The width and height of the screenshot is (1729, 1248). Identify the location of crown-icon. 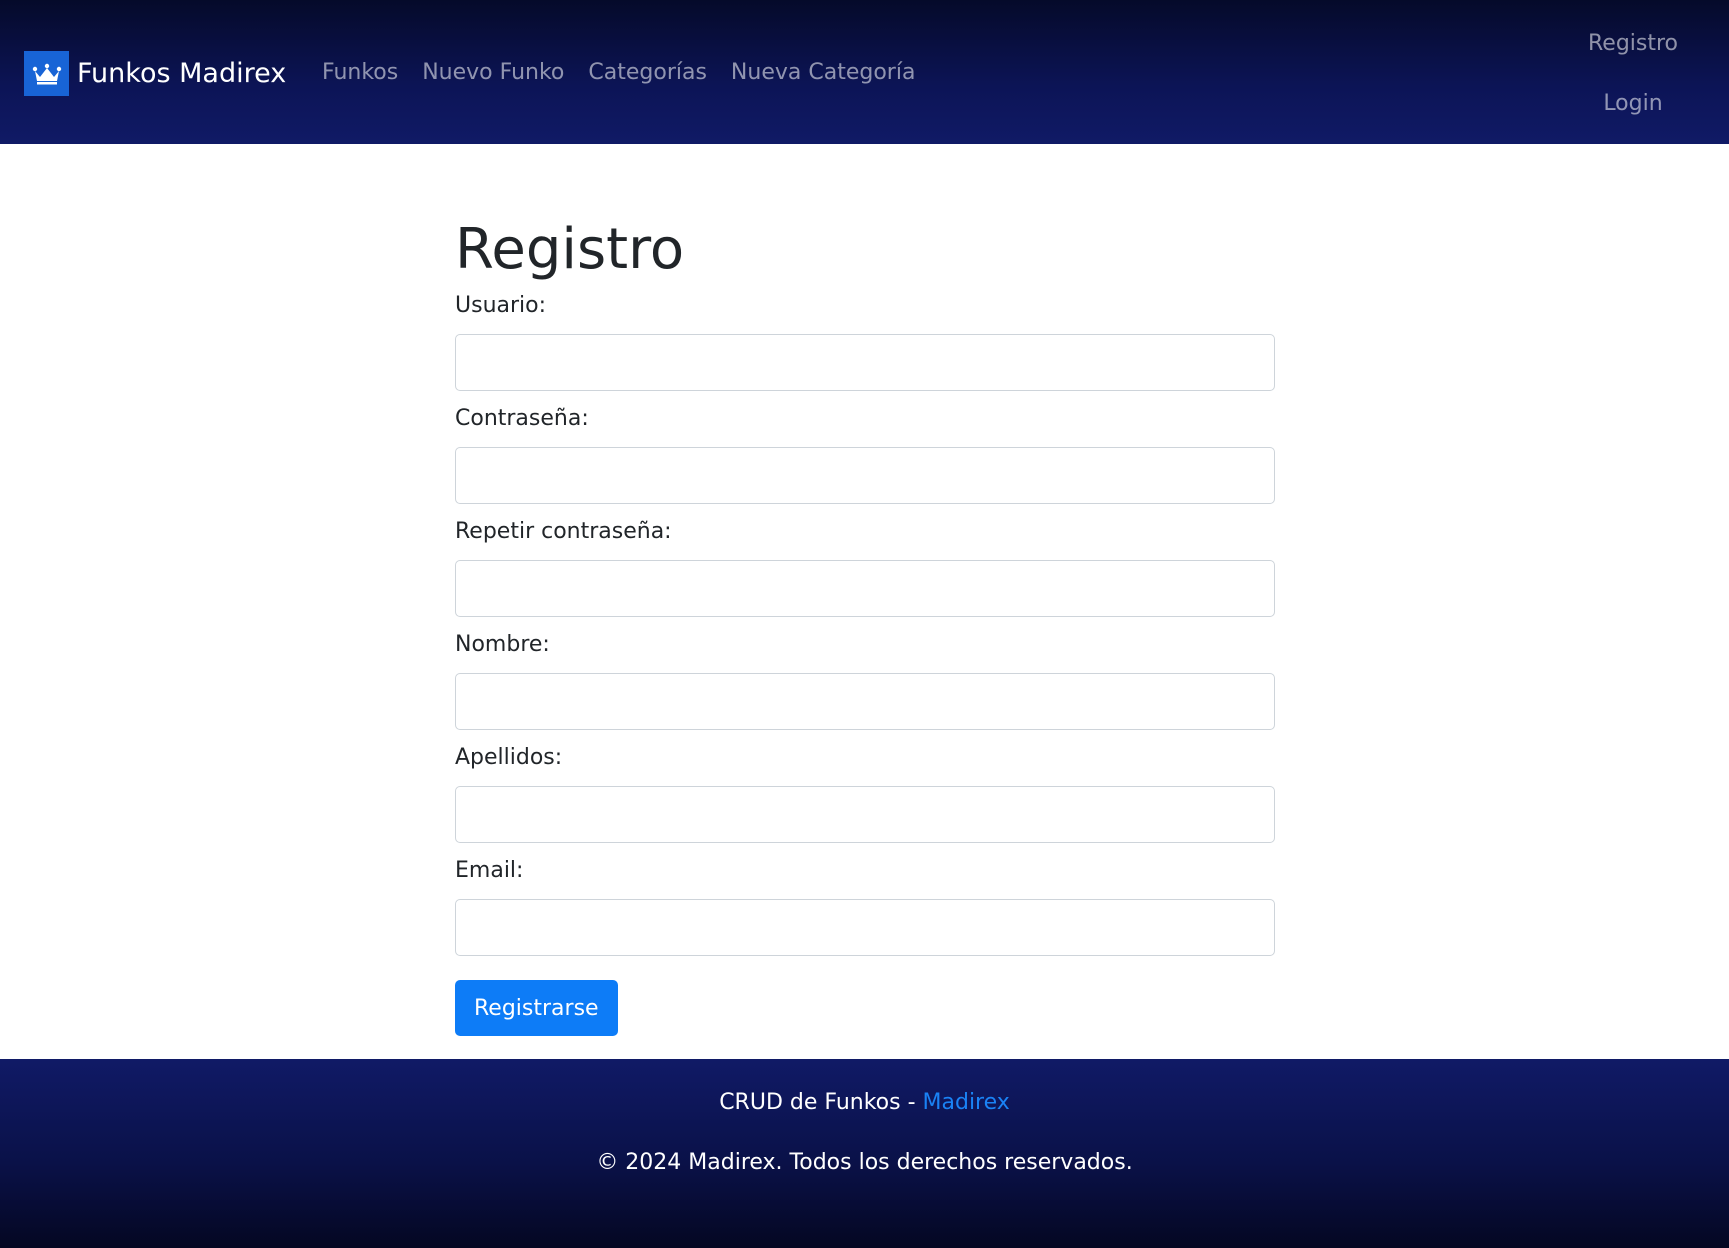
(46, 73).